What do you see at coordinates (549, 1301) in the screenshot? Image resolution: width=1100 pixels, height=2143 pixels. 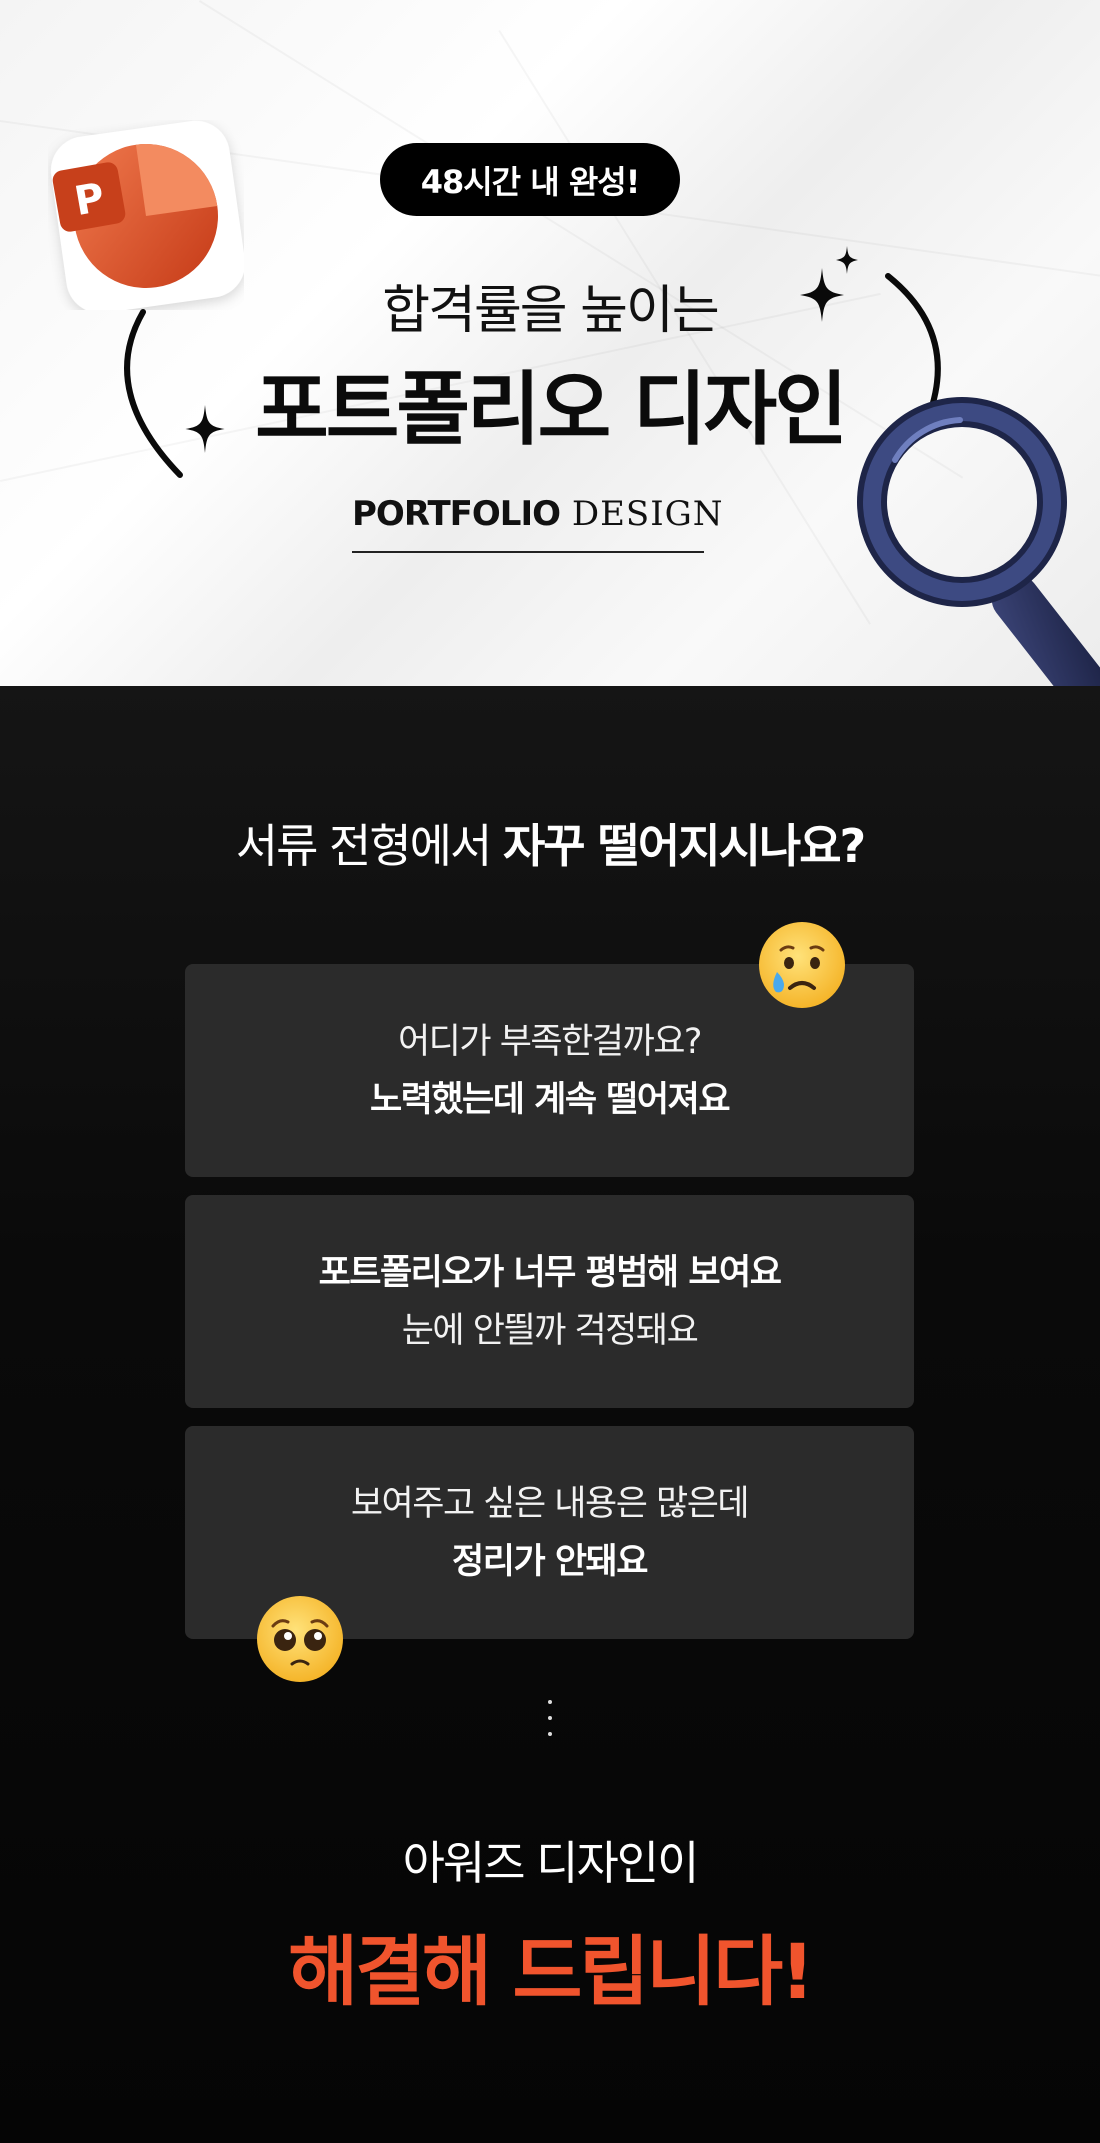 I see `problem-card-2: 포트폴리오가 너무 평범해 보여요 눈에 안띌까 걱정돼요` at bounding box center [549, 1301].